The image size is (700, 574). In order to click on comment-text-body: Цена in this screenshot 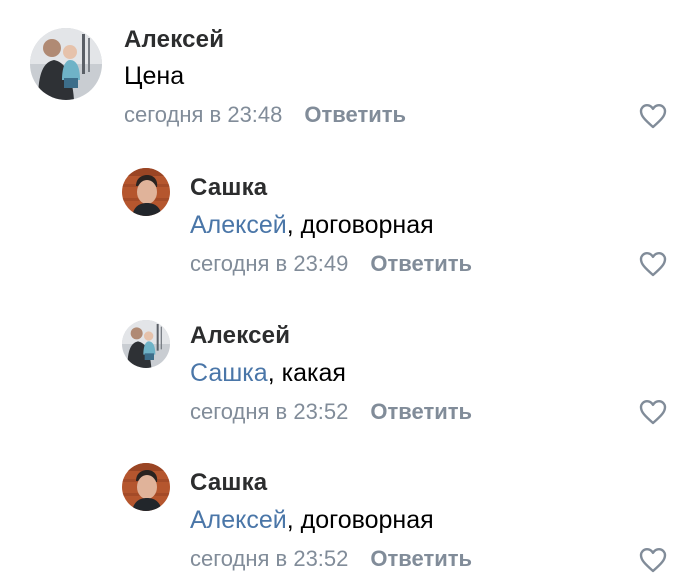, I will do `click(154, 76)`.